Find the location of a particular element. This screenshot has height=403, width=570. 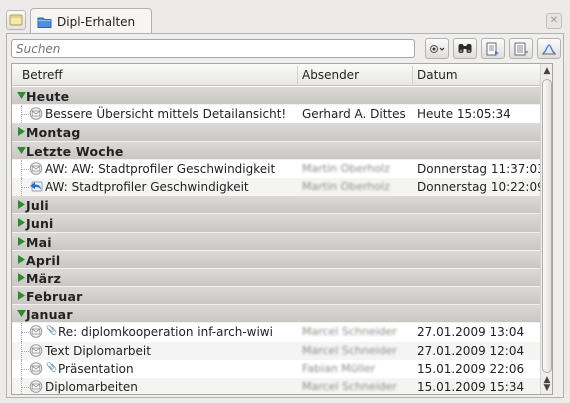

scrollbar-thumb is located at coordinates (547, 226).